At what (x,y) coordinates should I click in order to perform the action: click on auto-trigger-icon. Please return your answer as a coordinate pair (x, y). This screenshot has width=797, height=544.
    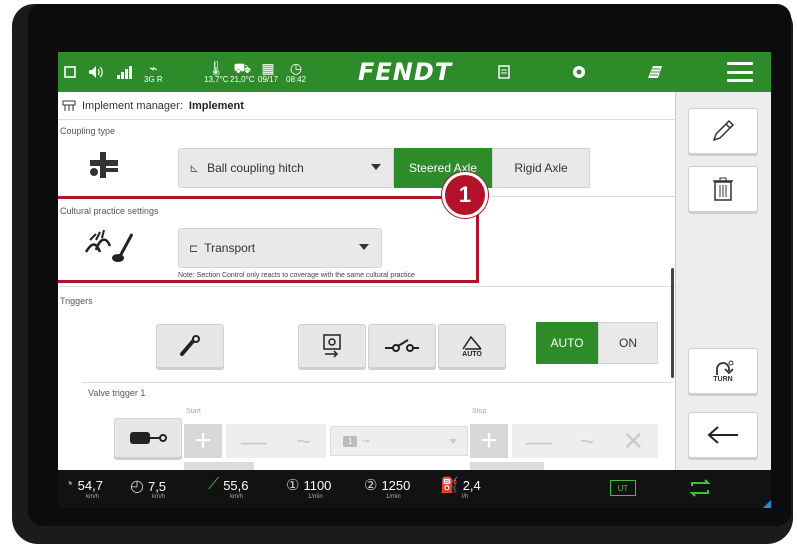
    Looking at the image, I should click on (472, 342).